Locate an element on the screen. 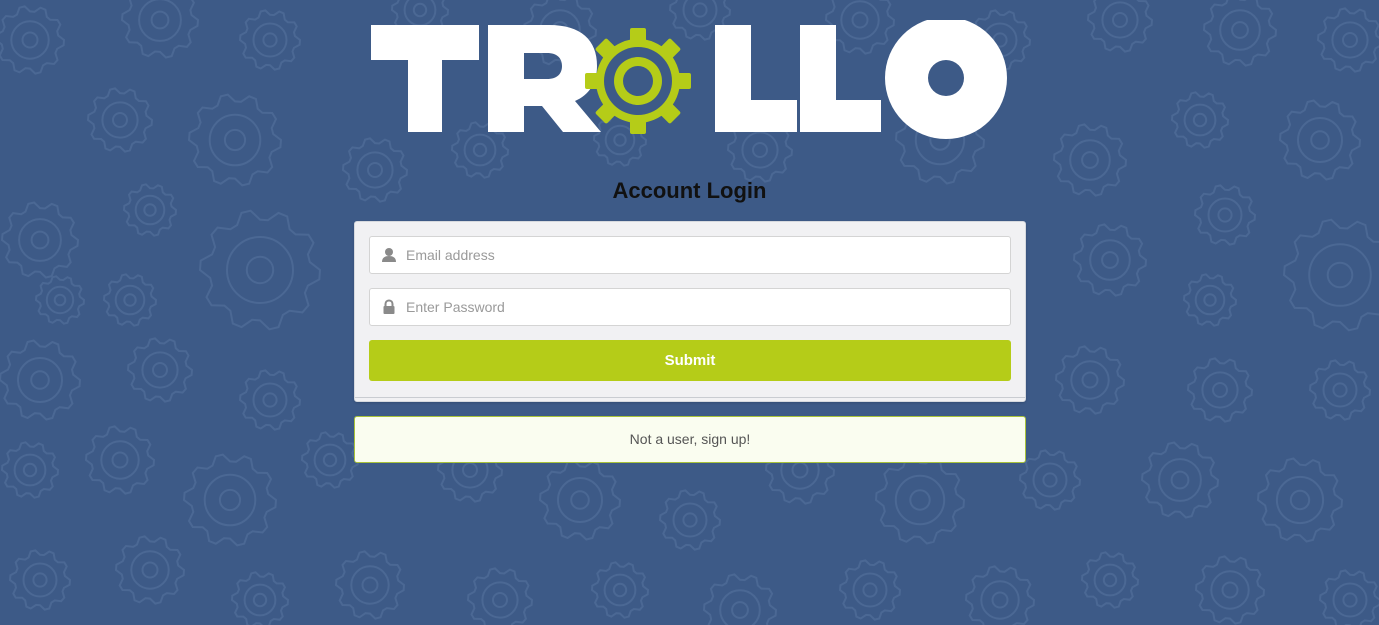  lock-icon is located at coordinates (389, 306).